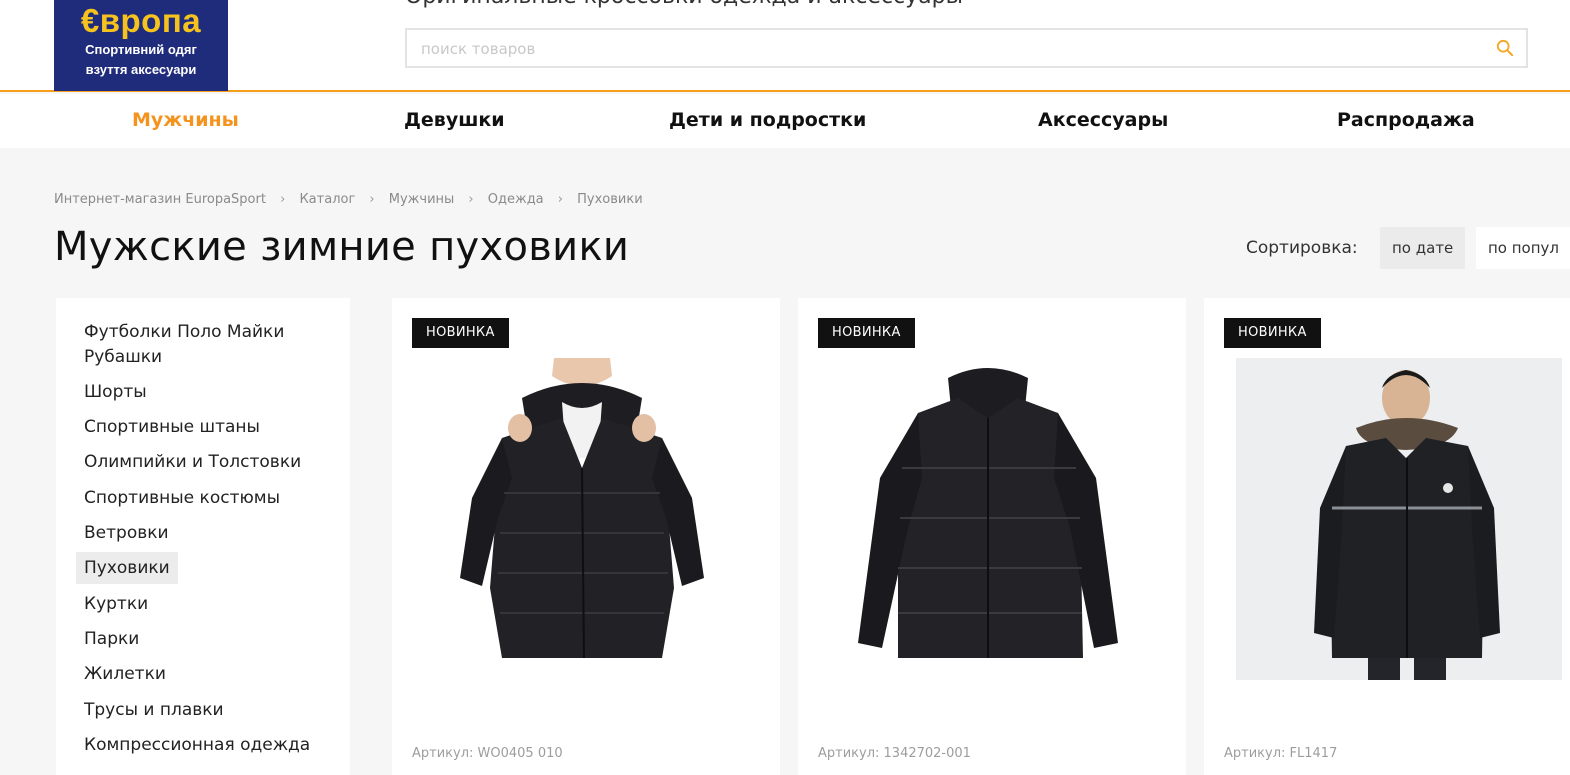 This screenshot has height=775, width=1570. What do you see at coordinates (209, 674) in the screenshot?
I see `sidebar-item-vests: Жилетки` at bounding box center [209, 674].